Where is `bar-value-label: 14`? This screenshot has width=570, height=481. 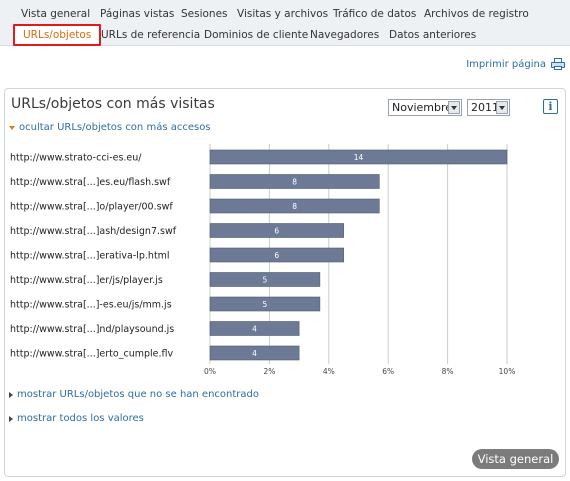
bar-value-label: 14 is located at coordinates (359, 157).